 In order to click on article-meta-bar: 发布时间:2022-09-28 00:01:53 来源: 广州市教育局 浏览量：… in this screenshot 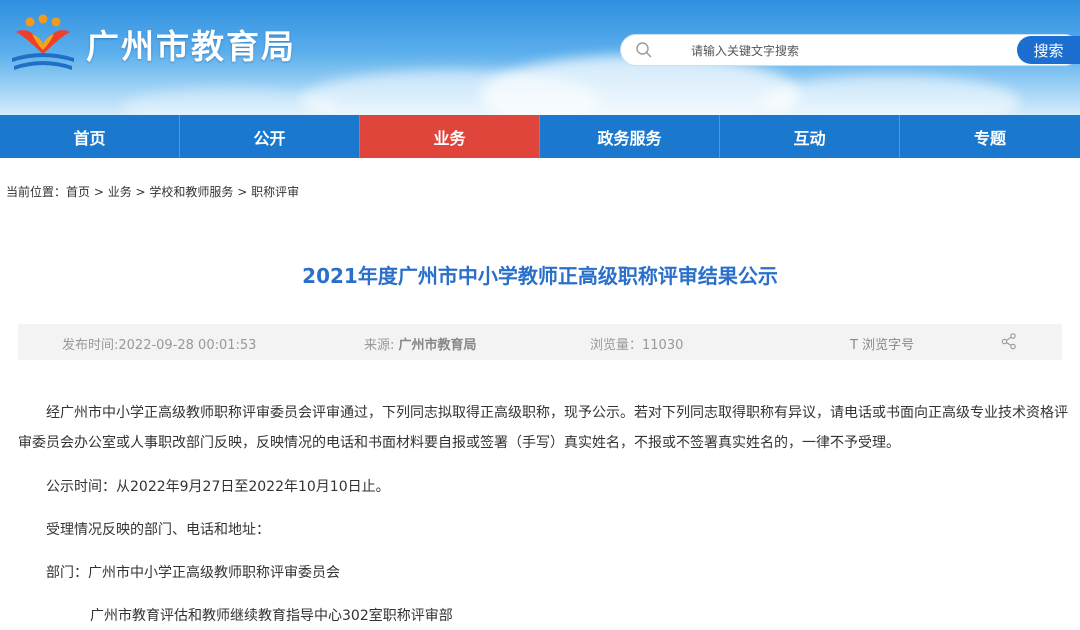, I will do `click(540, 342)`.